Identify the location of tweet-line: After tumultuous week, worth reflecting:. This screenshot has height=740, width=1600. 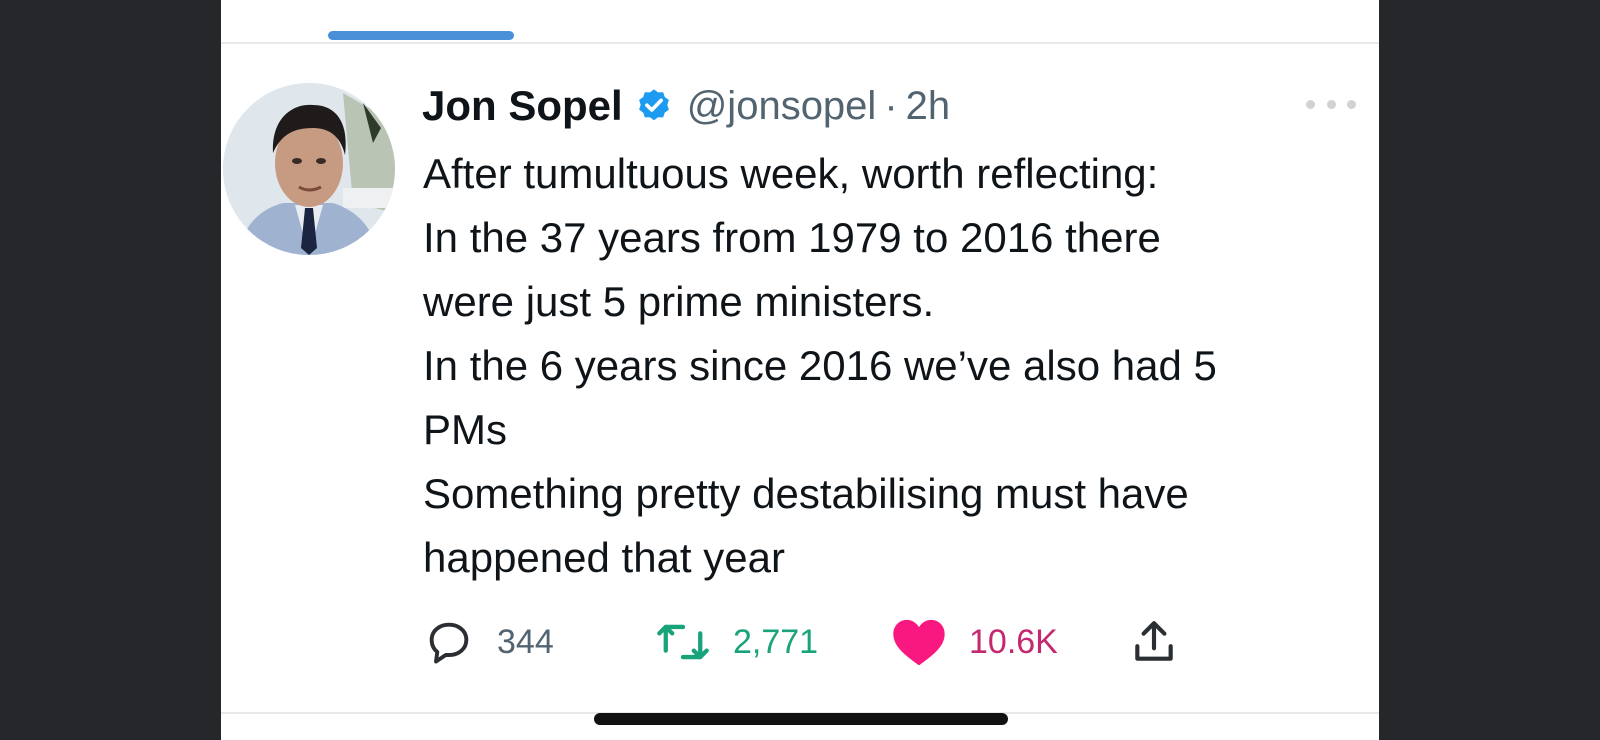
(791, 173).